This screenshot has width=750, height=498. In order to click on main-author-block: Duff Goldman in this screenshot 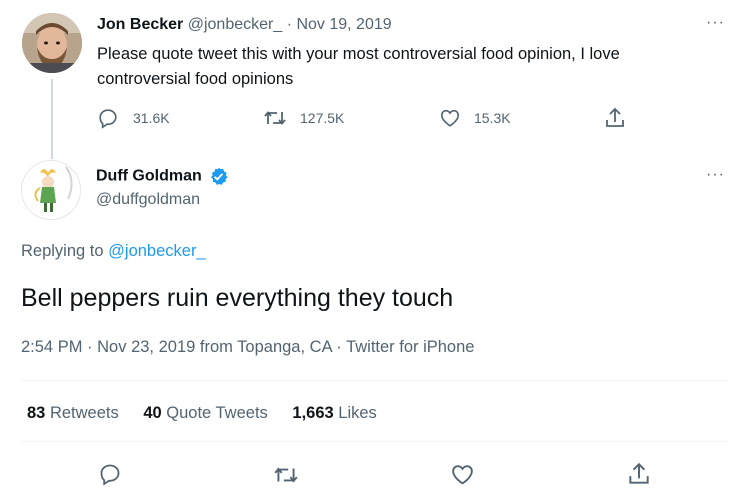, I will do `click(162, 176)`.